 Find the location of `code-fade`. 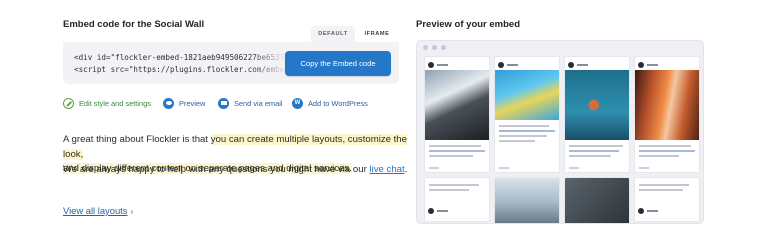

code-fade is located at coordinates (269, 63).